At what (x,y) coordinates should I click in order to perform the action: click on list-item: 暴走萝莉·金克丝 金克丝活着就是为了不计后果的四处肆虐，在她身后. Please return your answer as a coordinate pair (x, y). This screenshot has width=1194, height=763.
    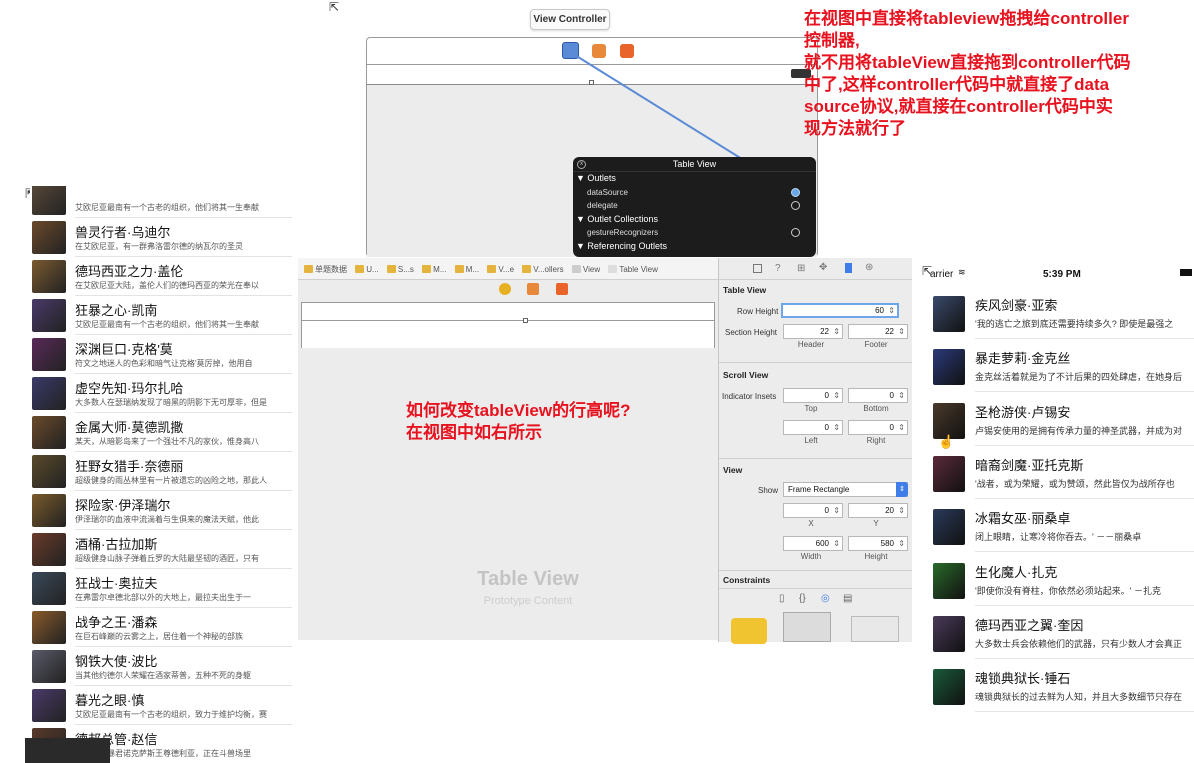
    Looking at the image, I should click on (1059, 366).